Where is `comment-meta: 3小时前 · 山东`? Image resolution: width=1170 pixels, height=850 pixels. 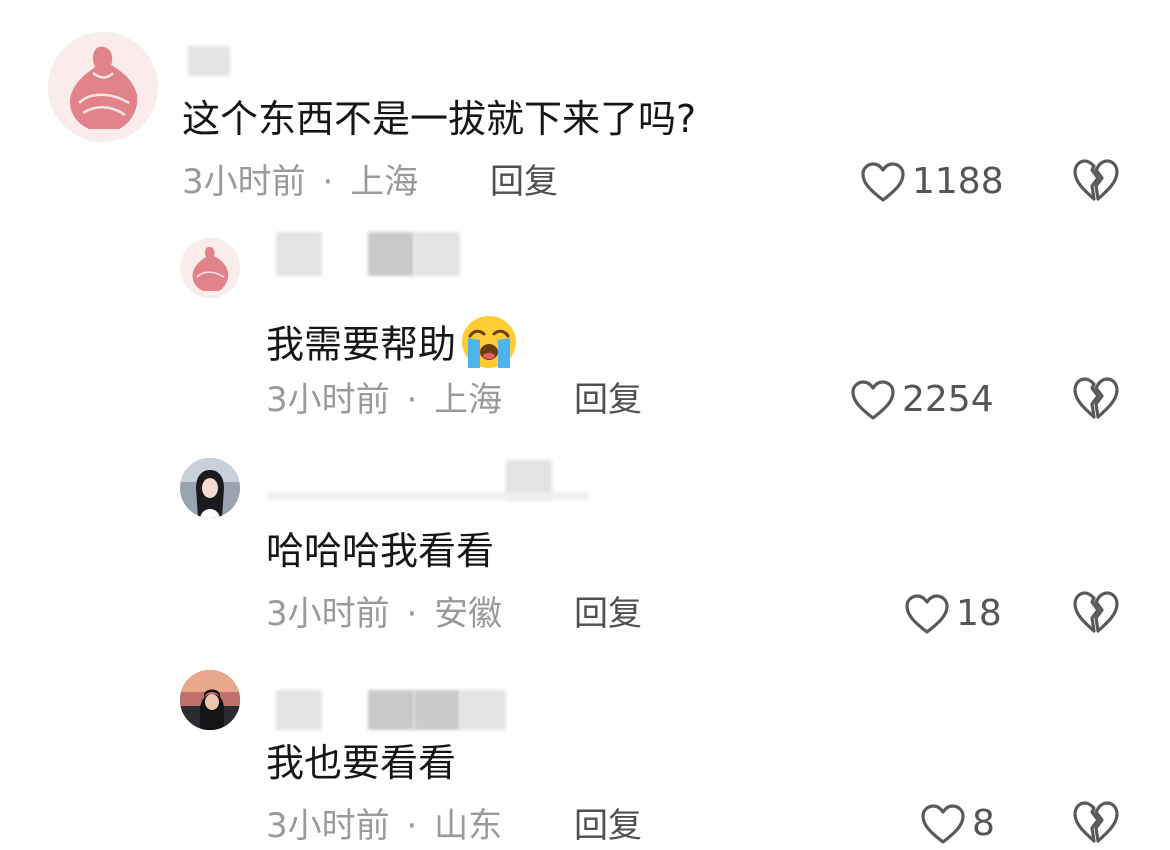 comment-meta: 3小时前 · 山东 is located at coordinates (384, 826).